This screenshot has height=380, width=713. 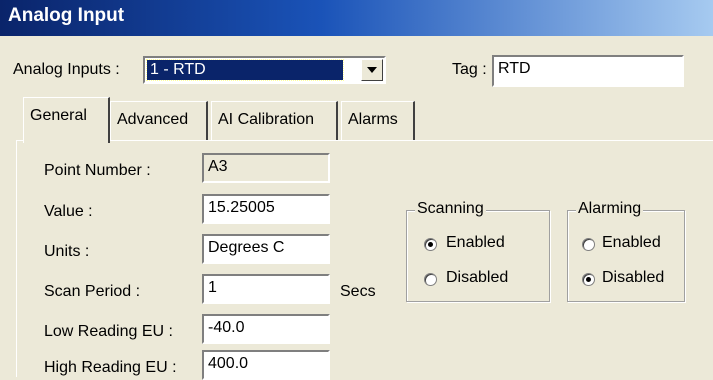 I want to click on window-title: Analog Input, so click(x=66, y=15).